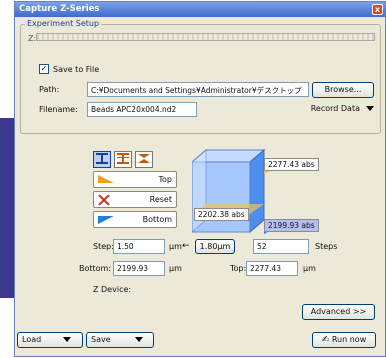  What do you see at coordinates (215, 246) in the screenshot?
I see `suggested-step-button: 1.80µm` at bounding box center [215, 246].